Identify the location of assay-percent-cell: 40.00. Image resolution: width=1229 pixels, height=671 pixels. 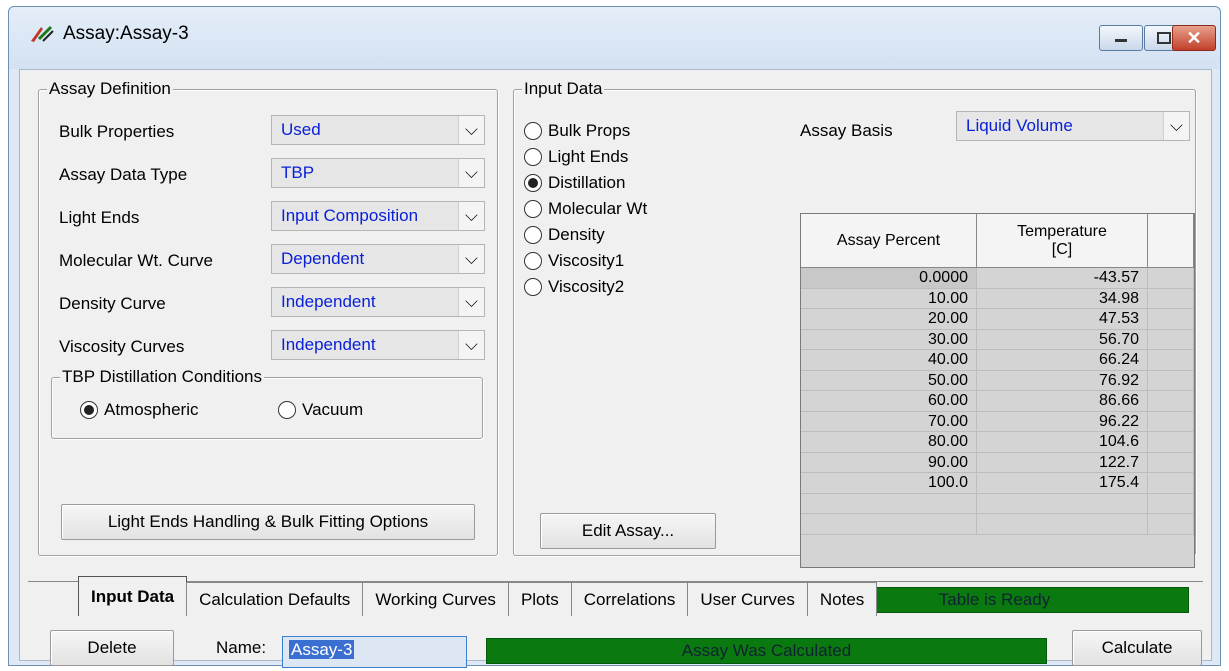
(889, 360).